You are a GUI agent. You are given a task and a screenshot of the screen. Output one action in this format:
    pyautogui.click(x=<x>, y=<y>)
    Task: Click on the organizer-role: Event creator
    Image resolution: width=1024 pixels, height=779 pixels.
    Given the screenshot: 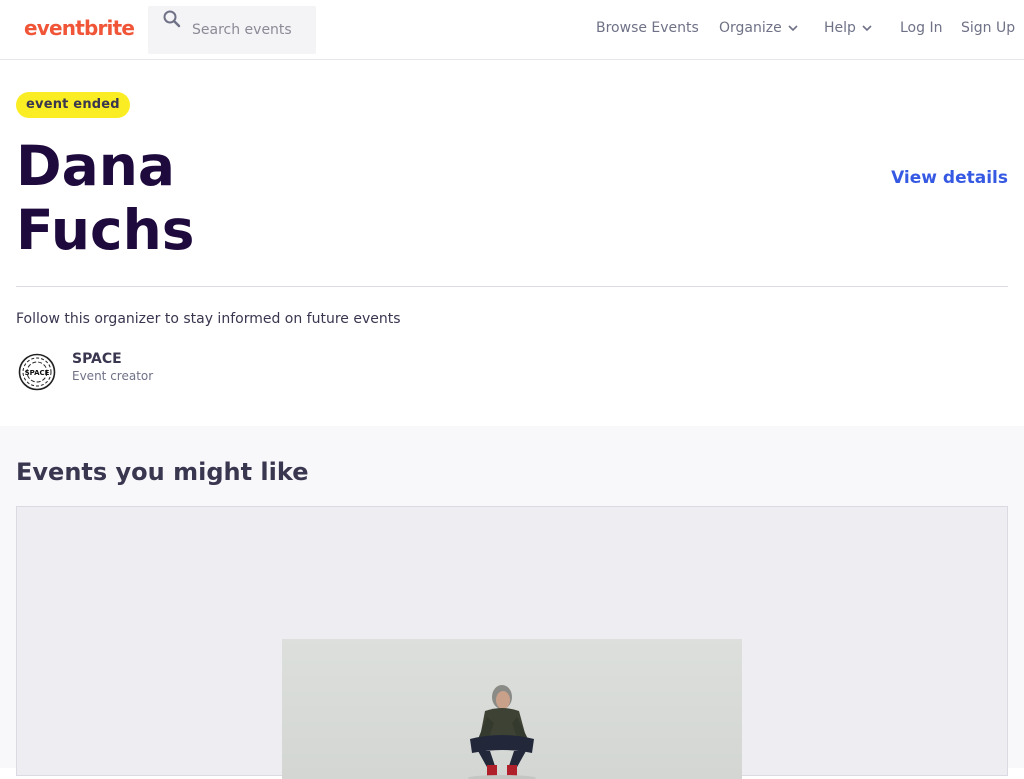 What is the action you would take?
    pyautogui.click(x=113, y=376)
    